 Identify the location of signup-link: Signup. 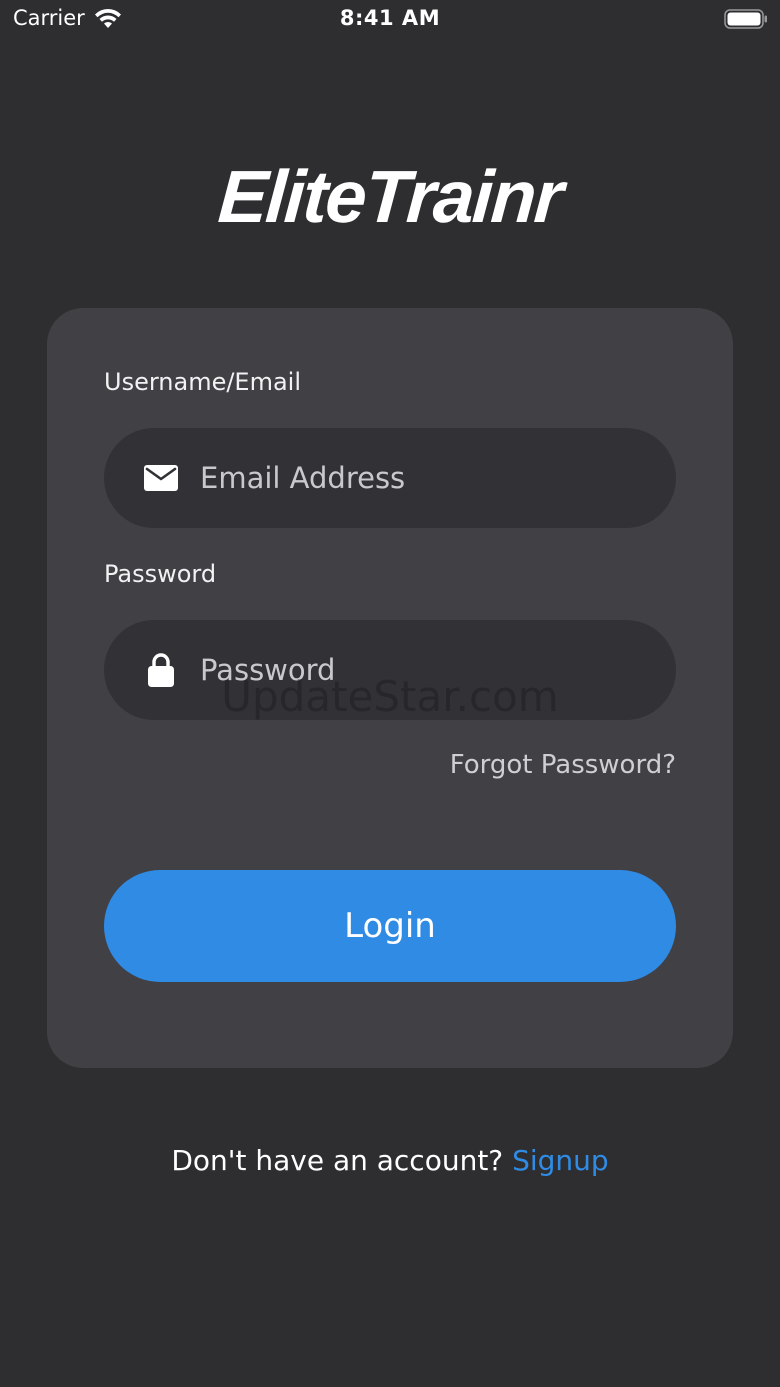
(560, 1160).